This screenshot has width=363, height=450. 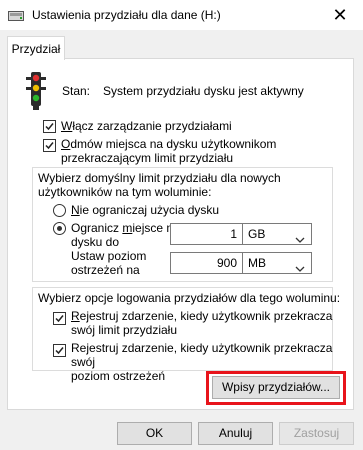 I want to click on window-title: Ustawienia przydziału dla dane (H:), so click(x=126, y=15).